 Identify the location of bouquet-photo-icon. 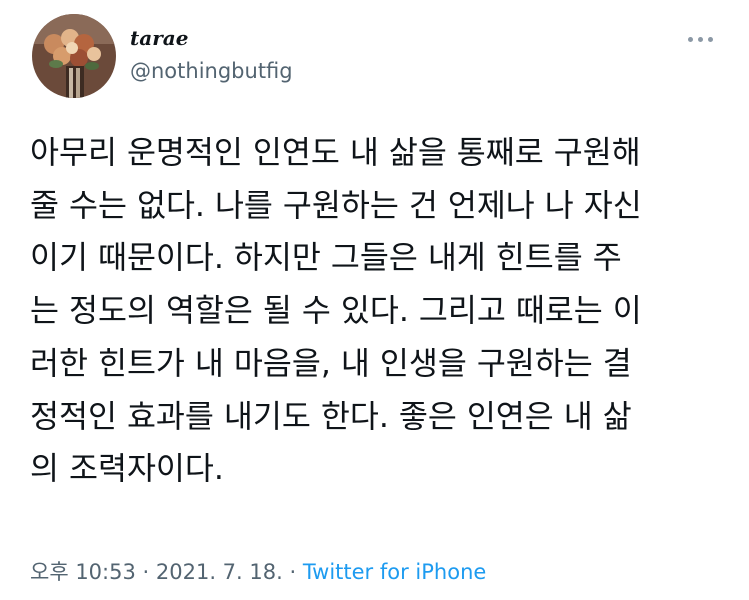
(74, 56).